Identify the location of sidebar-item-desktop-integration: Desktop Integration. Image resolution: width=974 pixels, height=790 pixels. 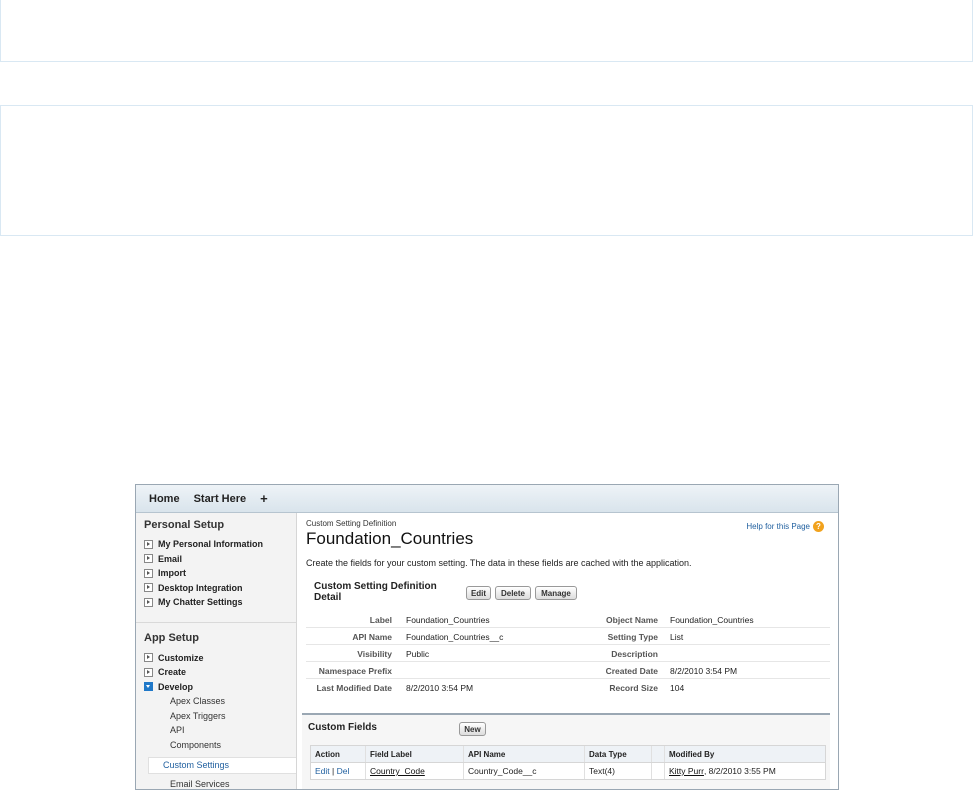
(220, 588).